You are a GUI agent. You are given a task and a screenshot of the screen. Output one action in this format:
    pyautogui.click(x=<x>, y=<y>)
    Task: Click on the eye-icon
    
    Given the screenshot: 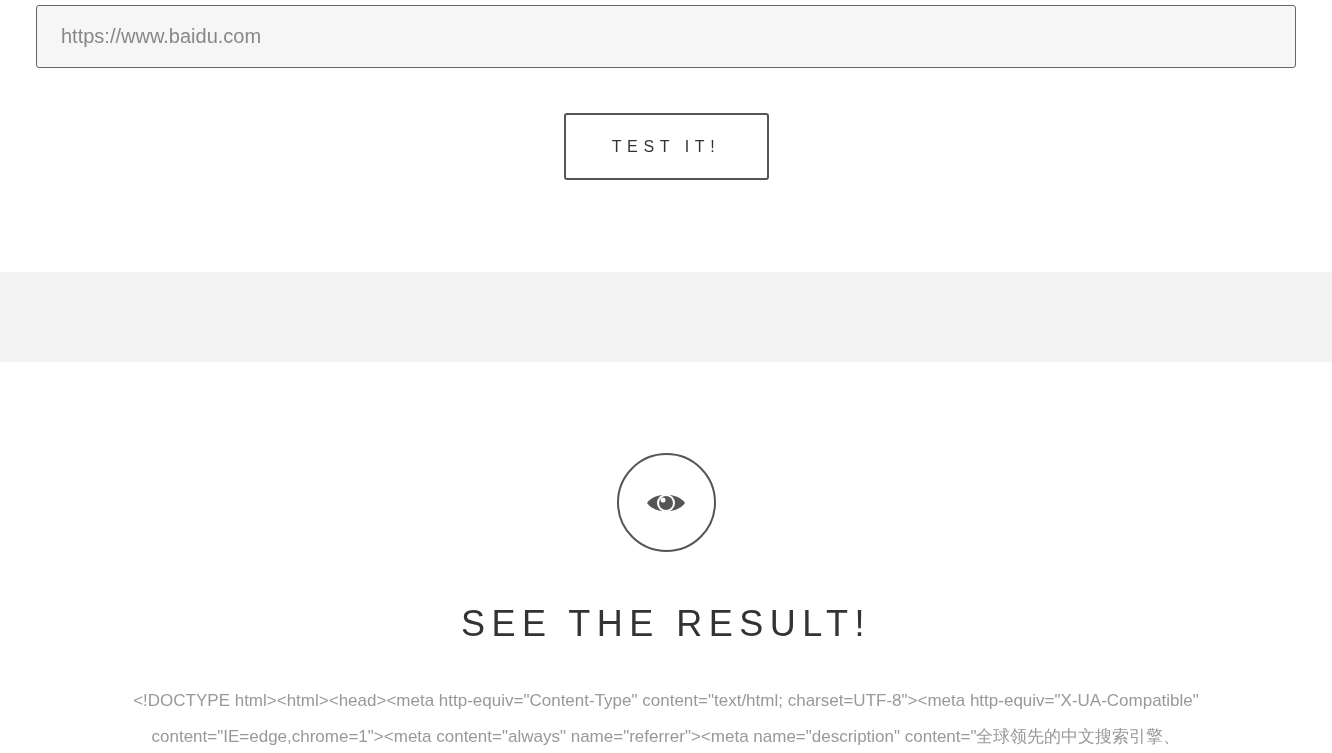 What is the action you would take?
    pyautogui.click(x=666, y=502)
    